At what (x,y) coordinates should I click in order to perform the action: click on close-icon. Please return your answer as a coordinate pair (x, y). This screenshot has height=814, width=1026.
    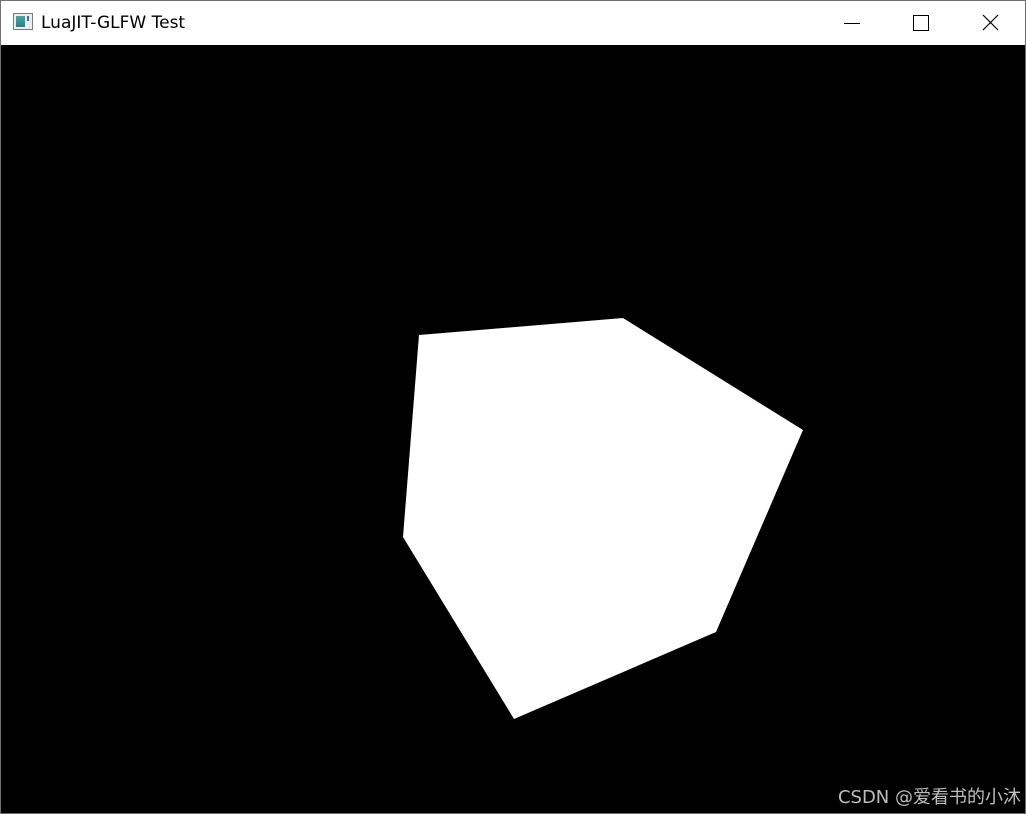
    Looking at the image, I should click on (990, 22).